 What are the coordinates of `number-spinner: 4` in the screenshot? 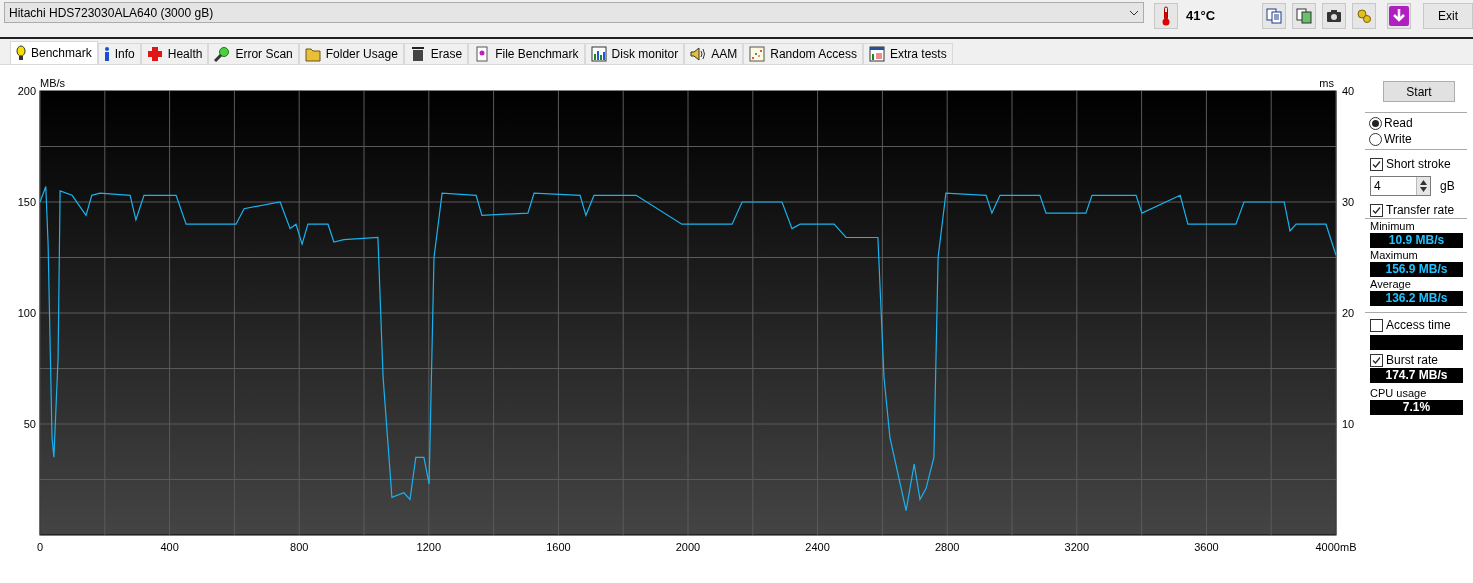 It's located at (1400, 186).